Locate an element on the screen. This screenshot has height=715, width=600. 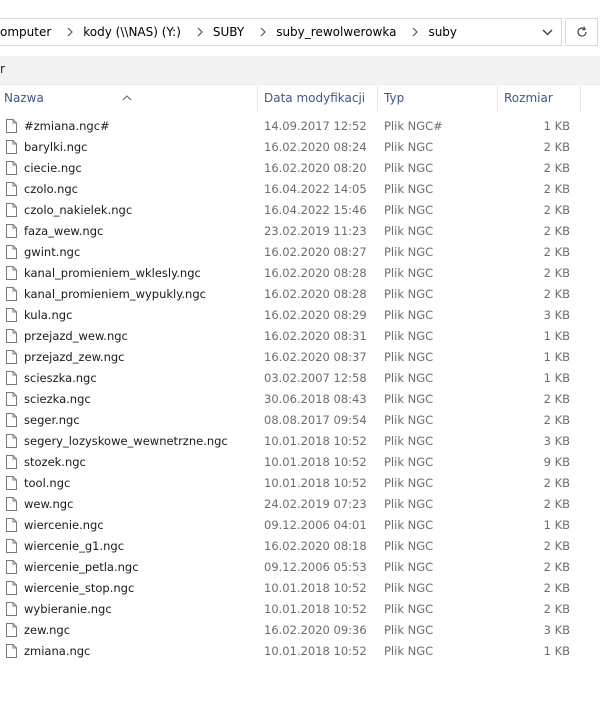
column-header-size: Rozmiar is located at coordinates (528, 98).